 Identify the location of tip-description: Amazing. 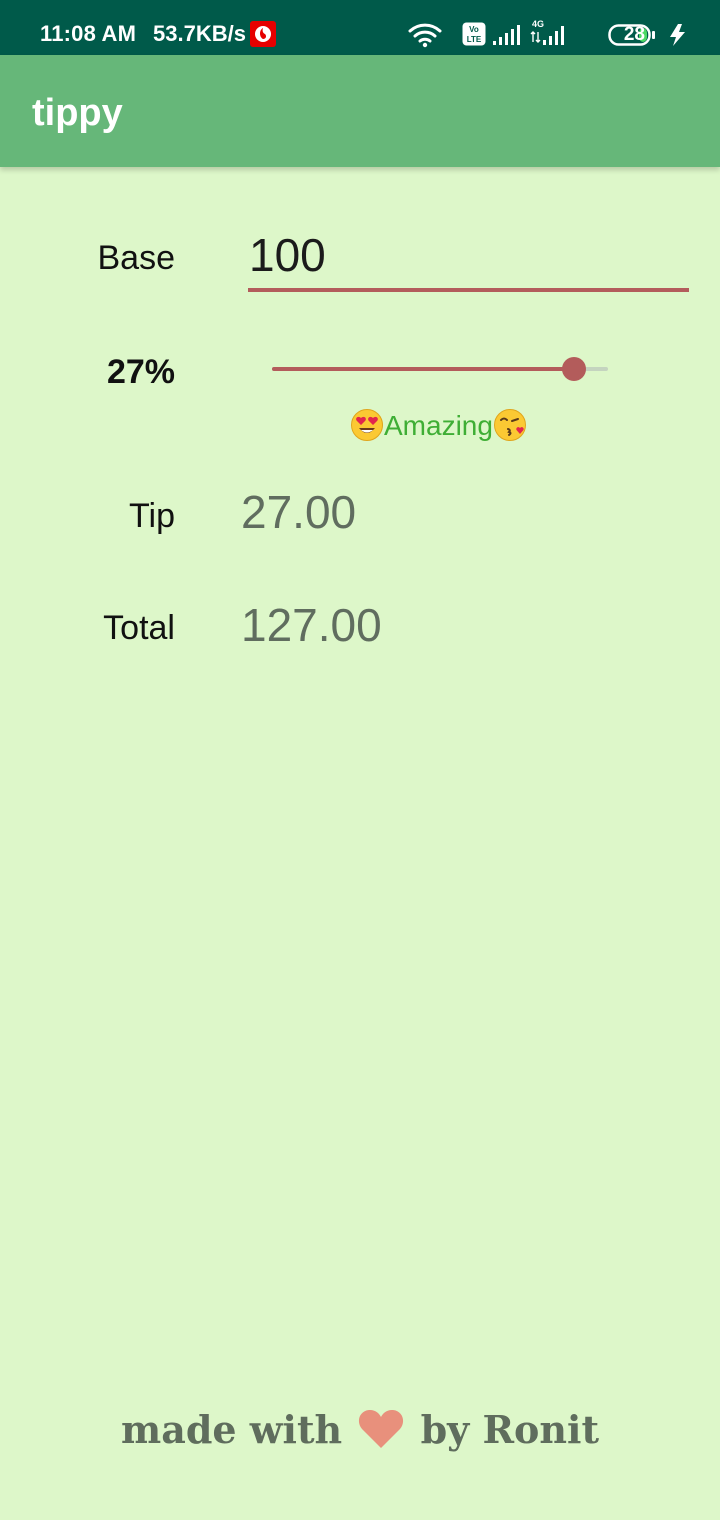
(438, 426).